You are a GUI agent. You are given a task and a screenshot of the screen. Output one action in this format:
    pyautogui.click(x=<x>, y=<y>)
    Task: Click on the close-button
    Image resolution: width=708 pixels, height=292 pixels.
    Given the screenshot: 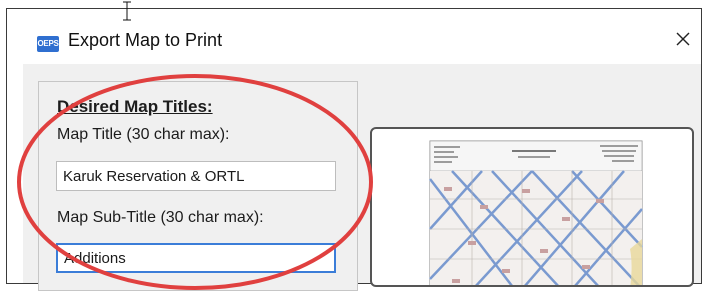 What is the action you would take?
    pyautogui.click(x=683, y=39)
    